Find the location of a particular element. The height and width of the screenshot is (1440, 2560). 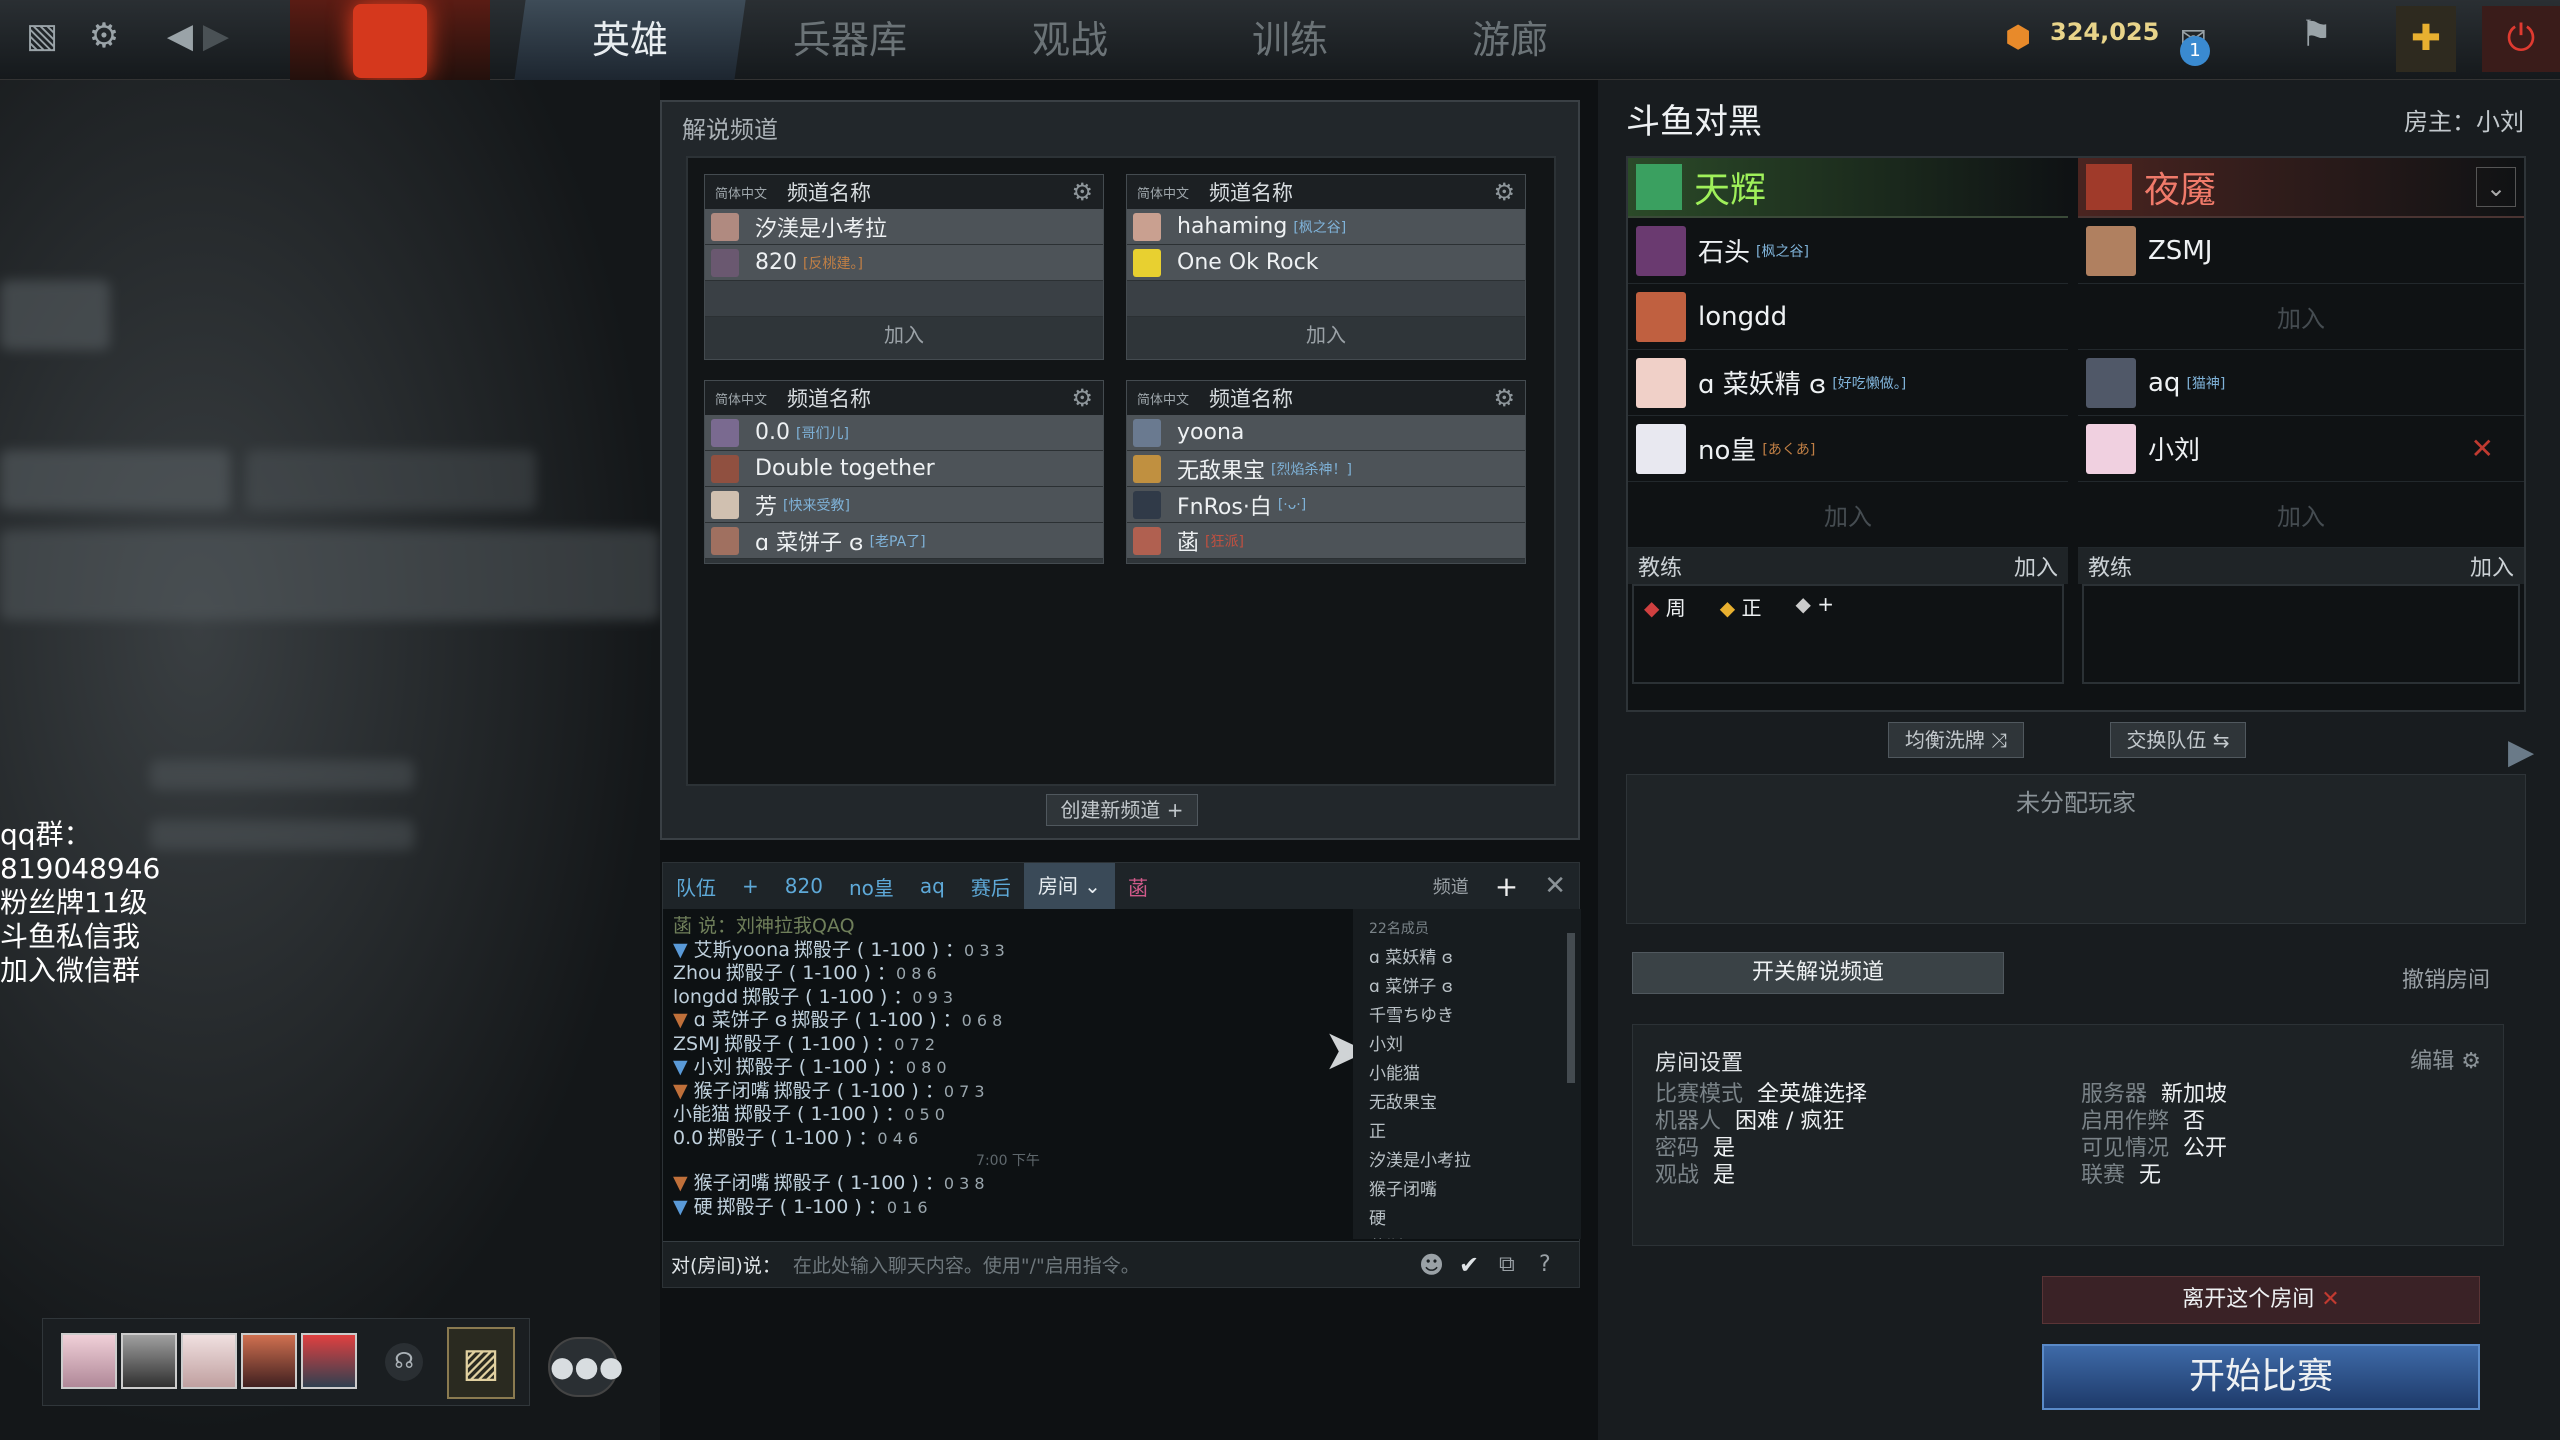

channel-member: 无敌果宝 [烈焰杀神！] is located at coordinates (1326, 469).